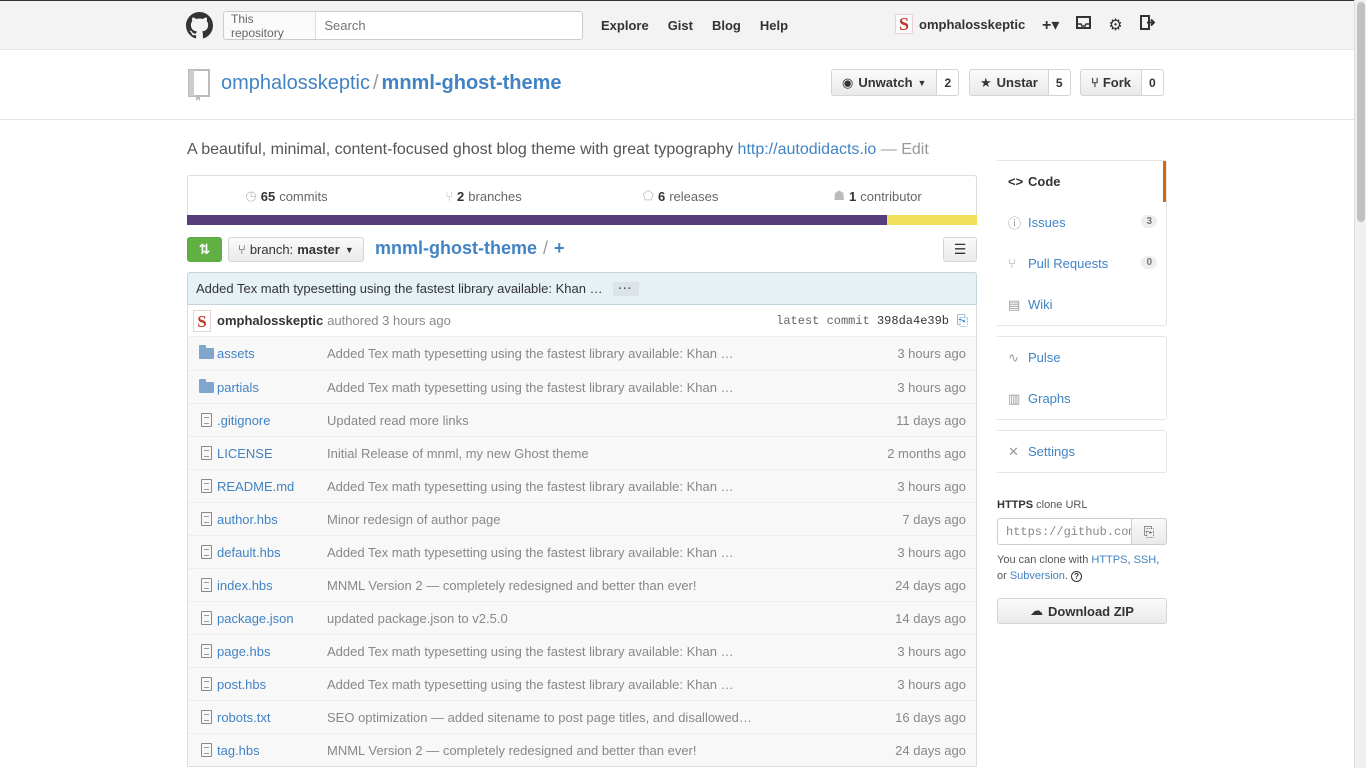 The height and width of the screenshot is (768, 1366). Describe the element at coordinates (286, 196) in the screenshot. I see `commits-summary: ◷ 65 commits` at that location.